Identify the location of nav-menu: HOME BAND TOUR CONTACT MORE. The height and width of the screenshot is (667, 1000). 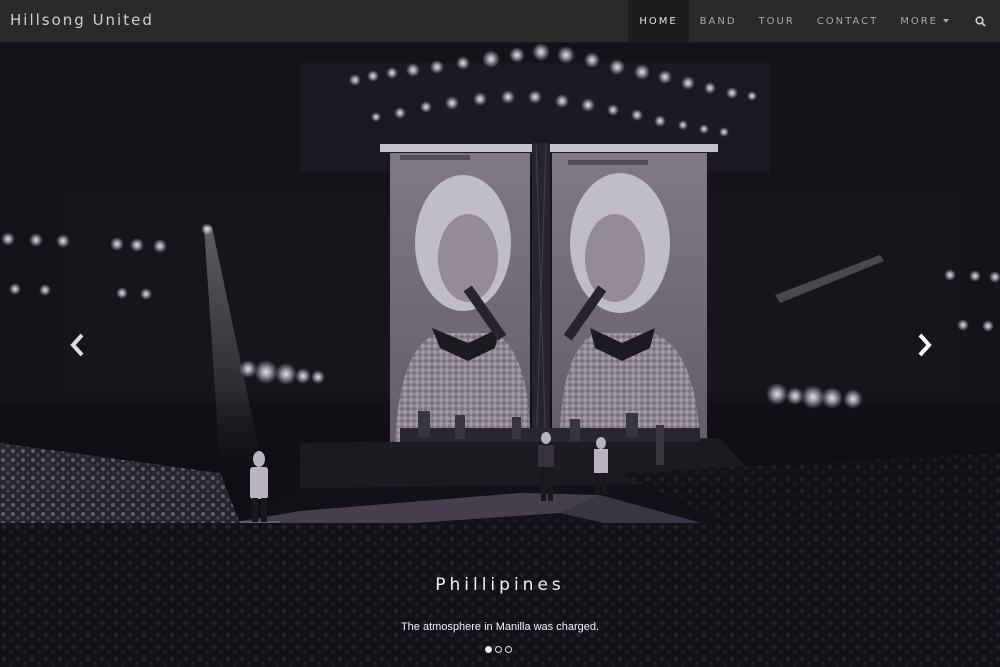
(814, 21).